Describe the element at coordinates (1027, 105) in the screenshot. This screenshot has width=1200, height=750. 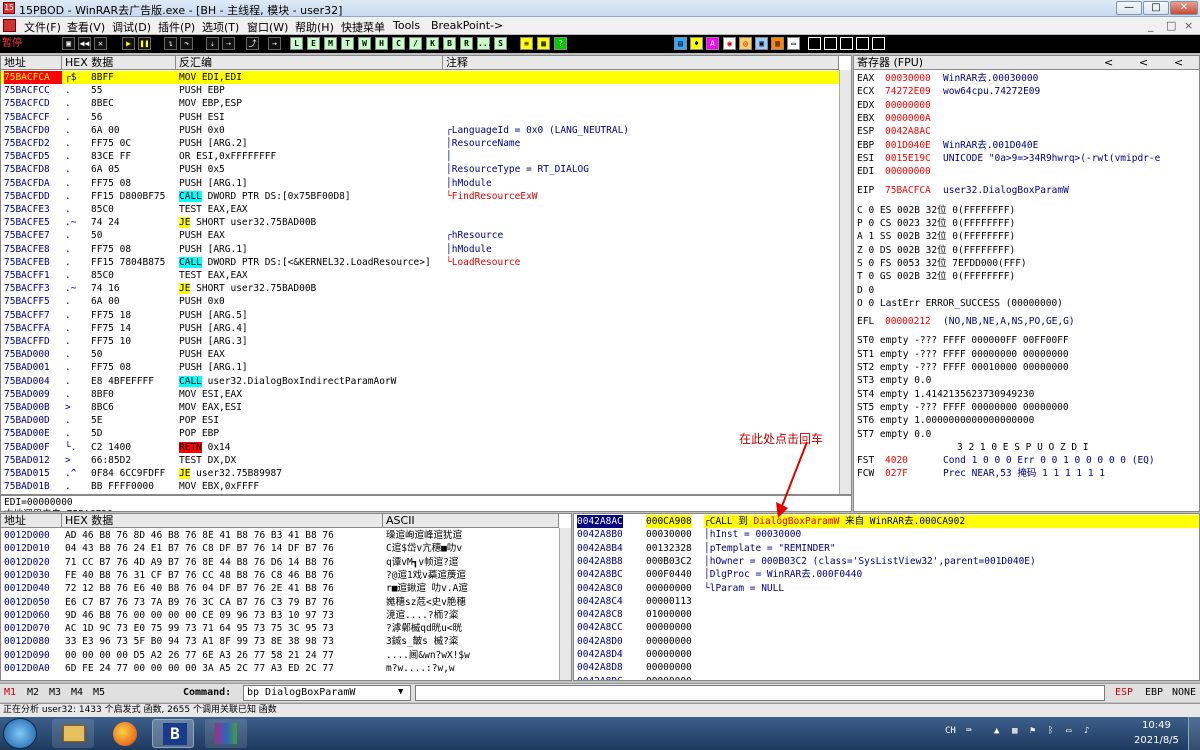
I see `register-edx: EDX 00000000` at that location.